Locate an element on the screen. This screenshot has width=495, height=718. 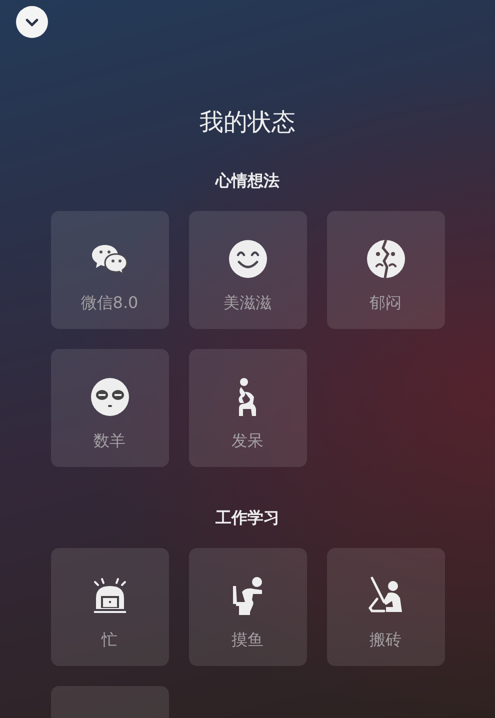
section-heading: 工作学习 is located at coordinates (248, 518).